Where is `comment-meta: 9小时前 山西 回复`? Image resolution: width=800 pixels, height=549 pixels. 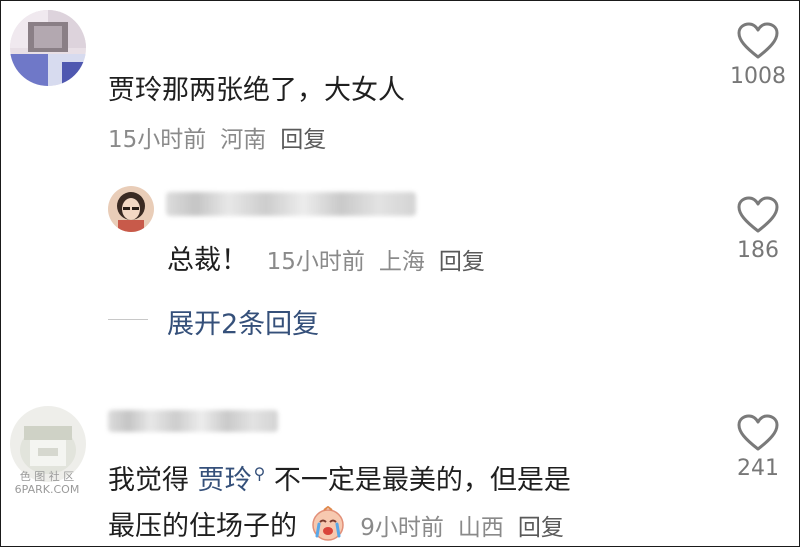
comment-meta: 9小时前 山西 回复 is located at coordinates (469, 528).